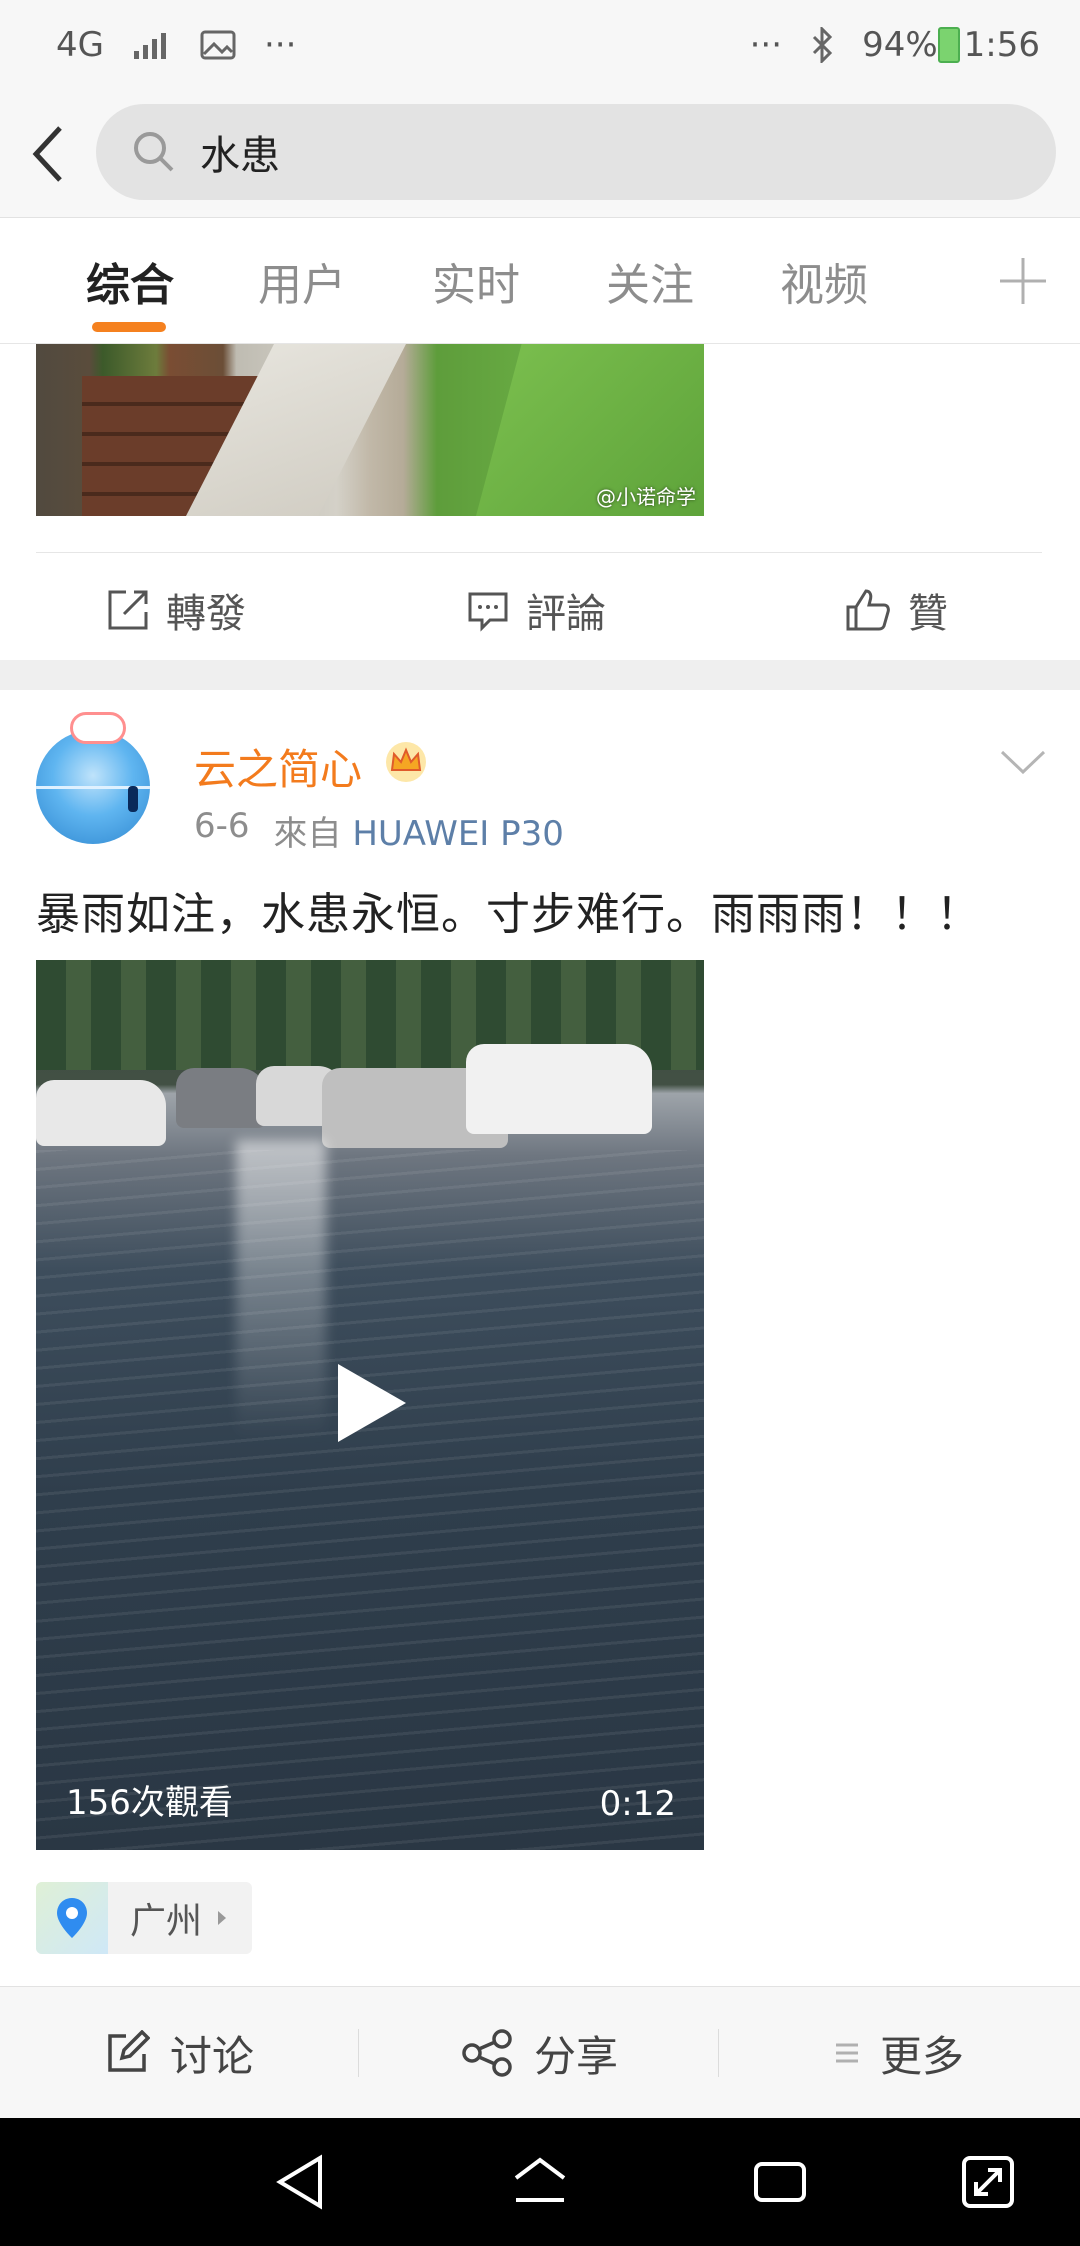 Image resolution: width=1080 pixels, height=2246 pixels. What do you see at coordinates (896, 610) in the screenshot?
I see `like-button: 贊` at bounding box center [896, 610].